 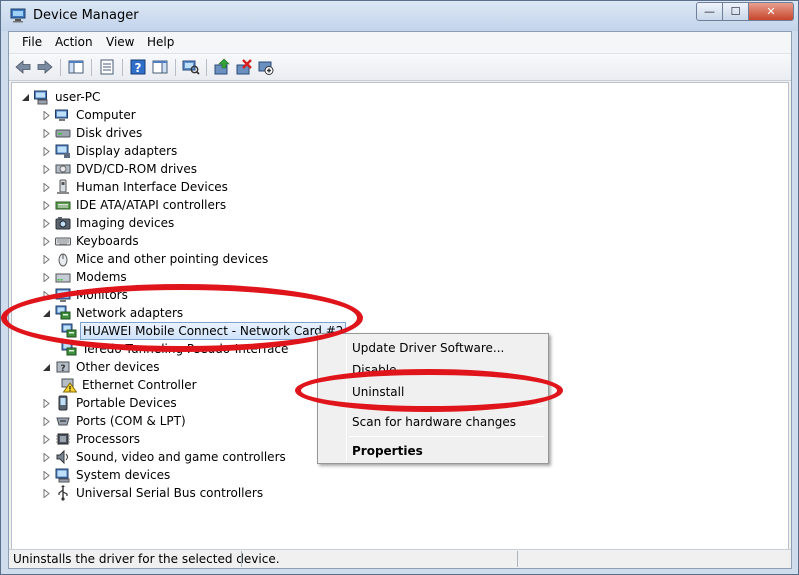 What do you see at coordinates (137, 169) in the screenshot?
I see `tree-item-label: DVD/CD-ROM drives` at bounding box center [137, 169].